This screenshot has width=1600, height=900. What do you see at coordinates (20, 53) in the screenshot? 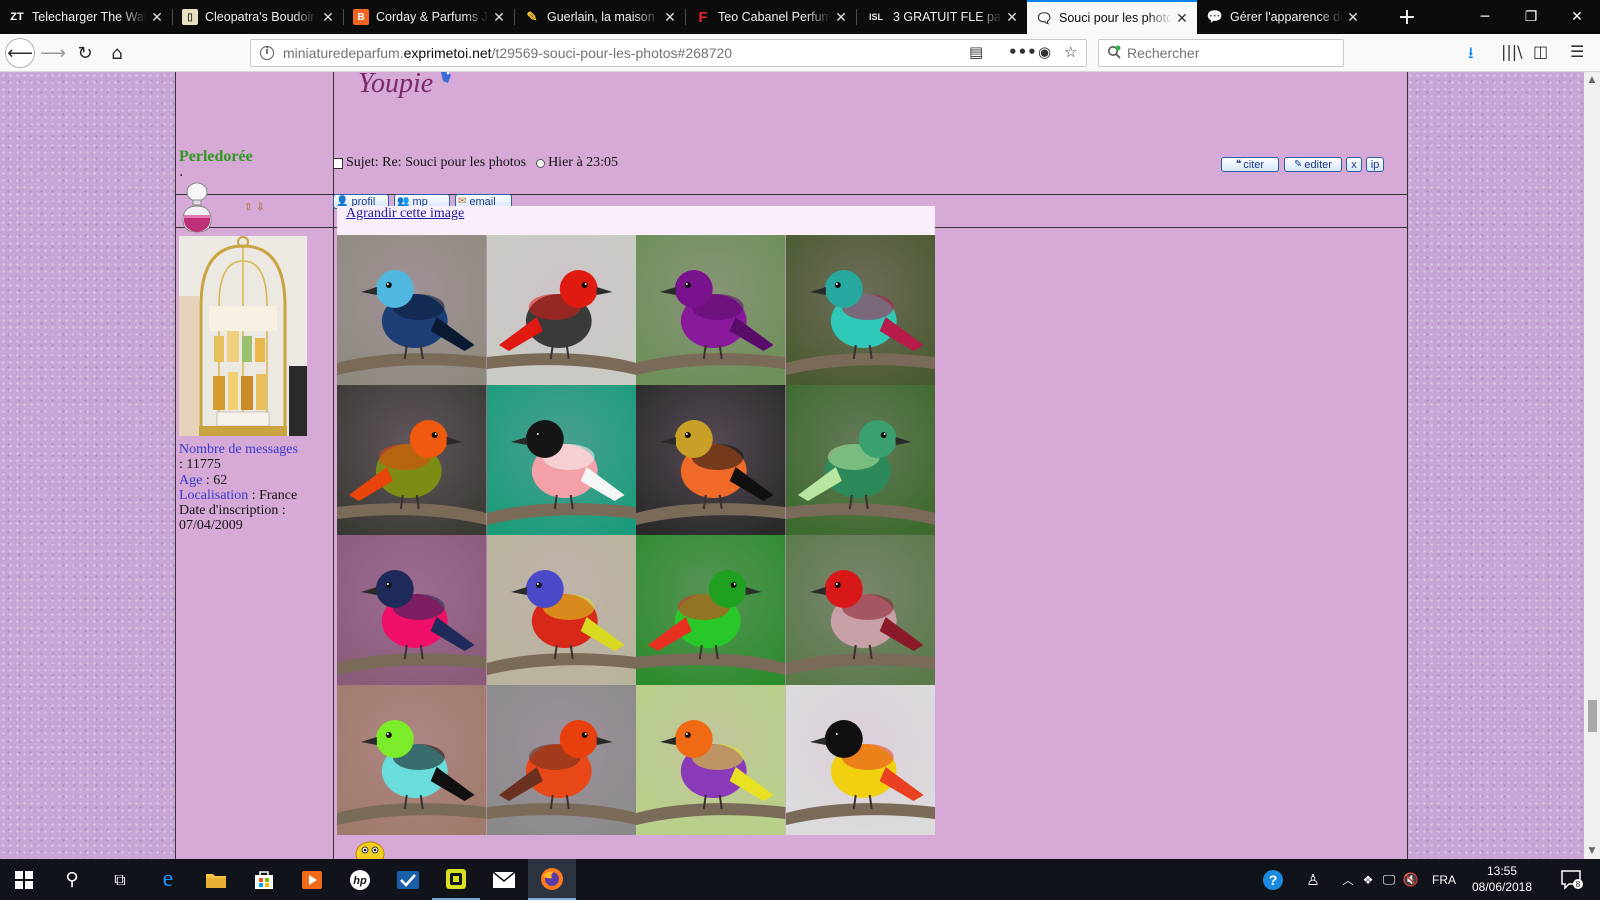
I see `back-button: ⟵` at bounding box center [20, 53].